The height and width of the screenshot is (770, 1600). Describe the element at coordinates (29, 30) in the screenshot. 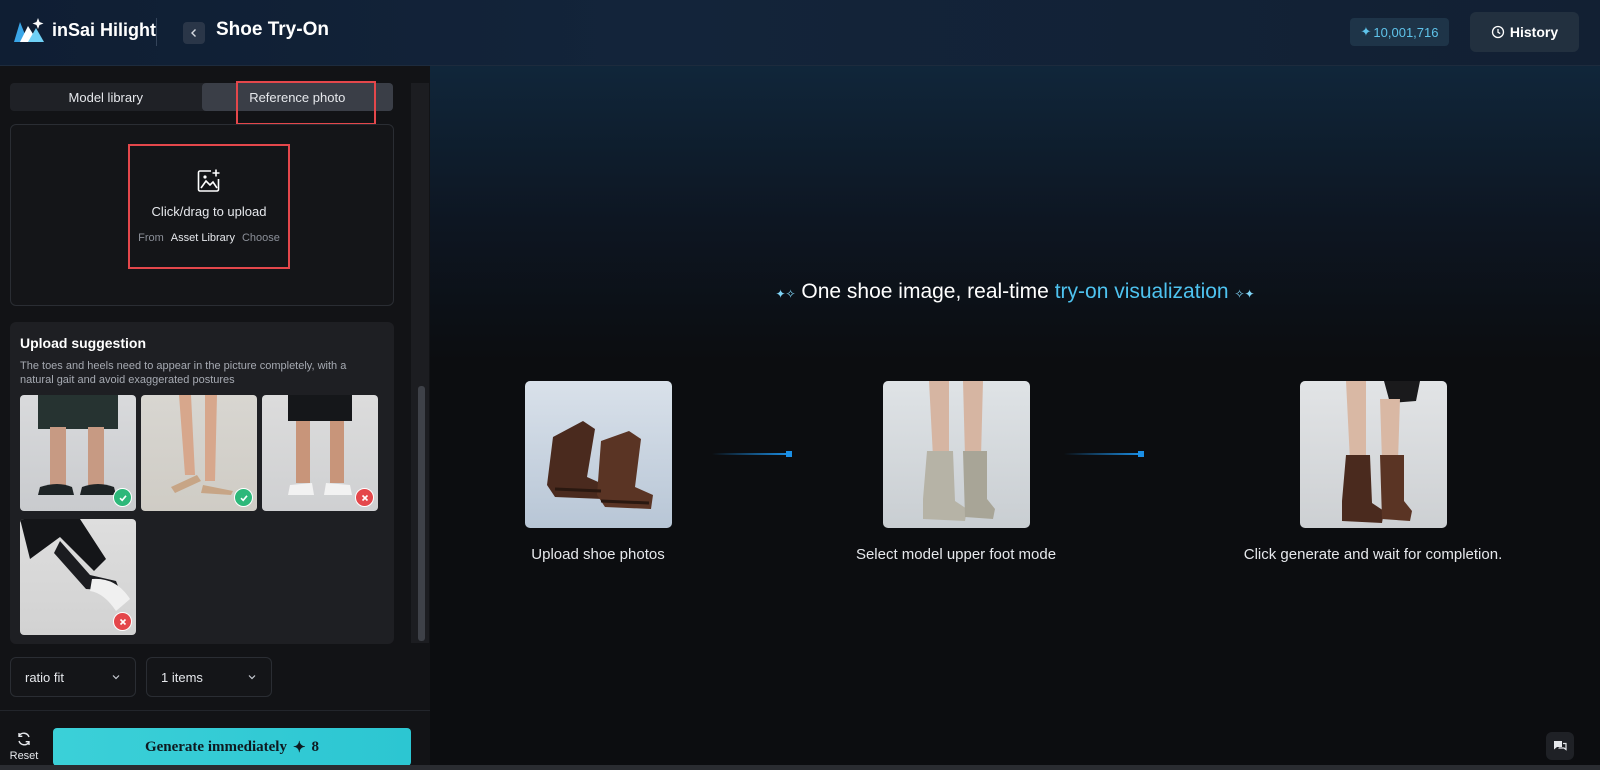

I see `logo-icon` at that location.